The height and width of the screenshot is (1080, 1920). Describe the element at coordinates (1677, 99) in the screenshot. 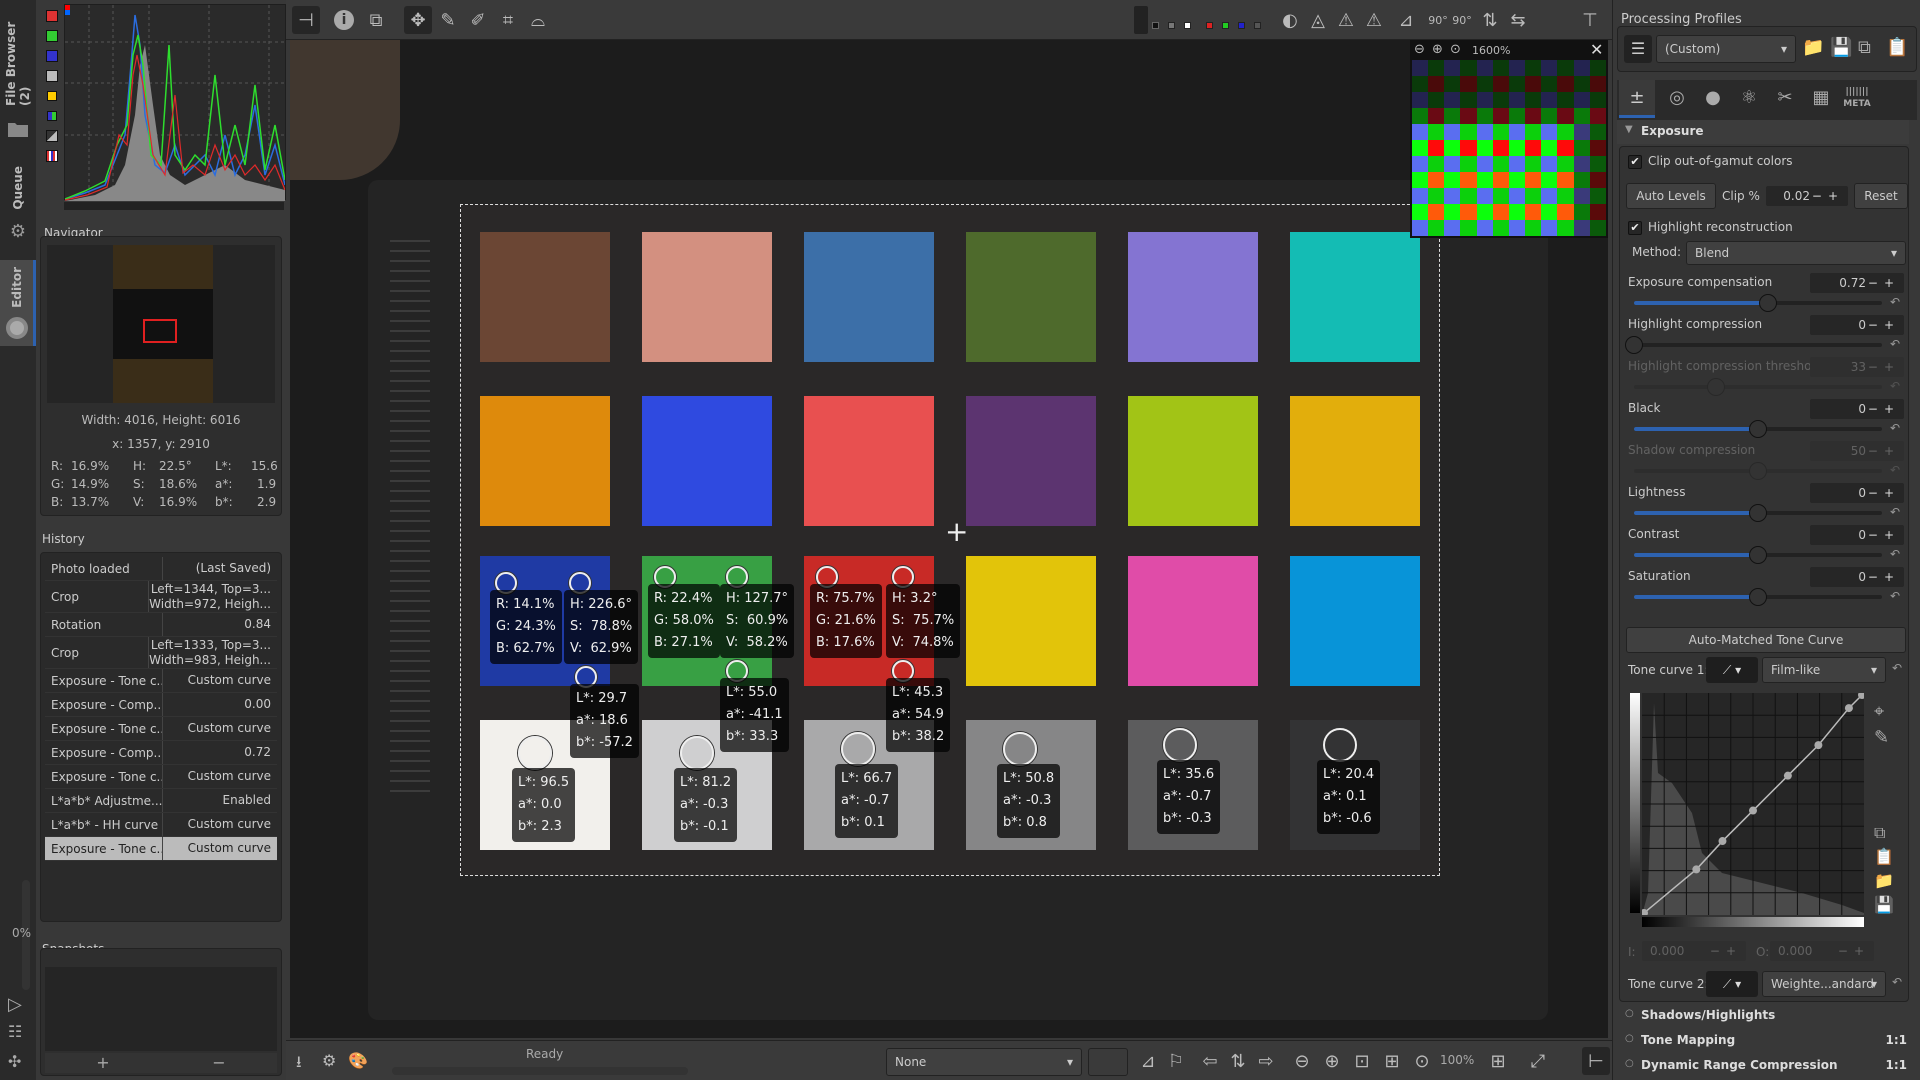

I see `tab-details-icon: ◎` at that location.